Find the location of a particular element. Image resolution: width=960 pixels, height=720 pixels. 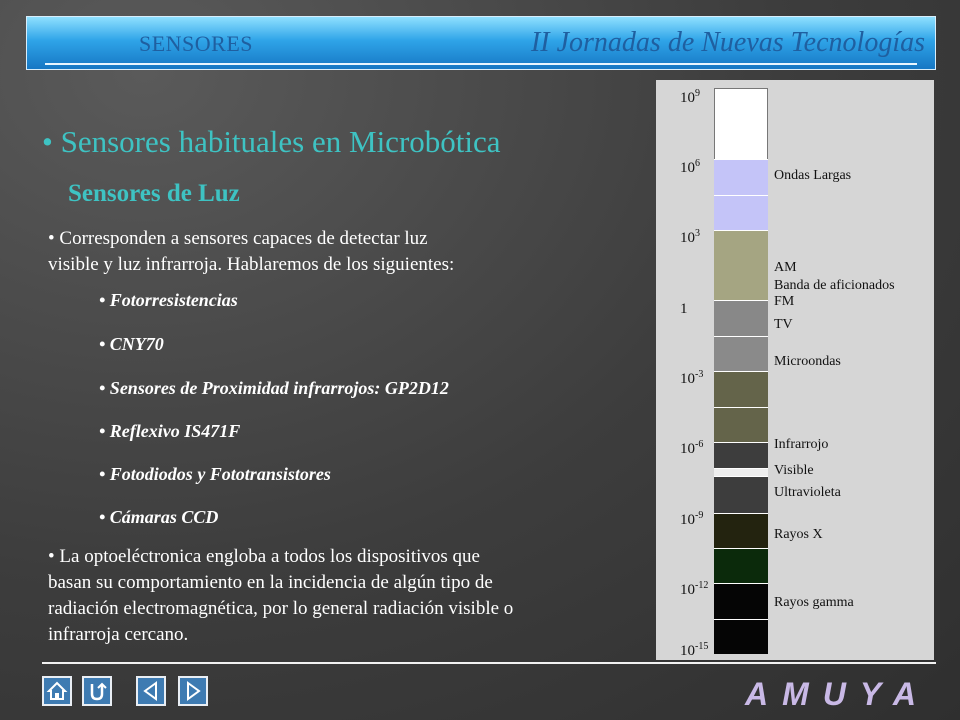

band-label: Microondas is located at coordinates (807, 361).